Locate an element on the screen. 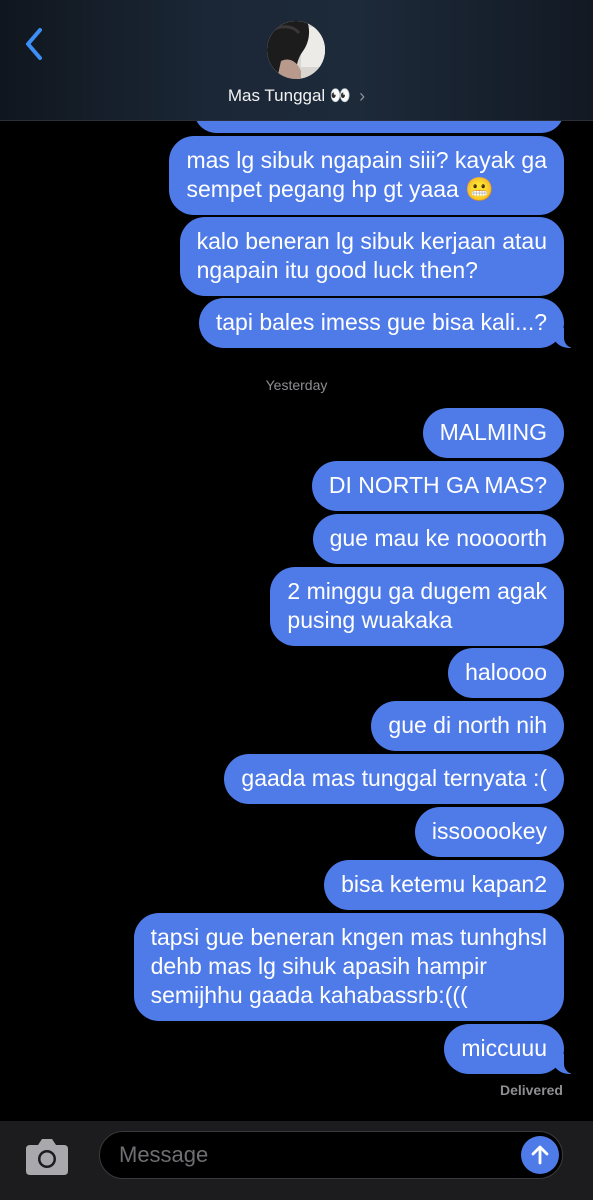 Image resolution: width=593 pixels, height=1200 pixels. composer-bar is located at coordinates (296, 1160).